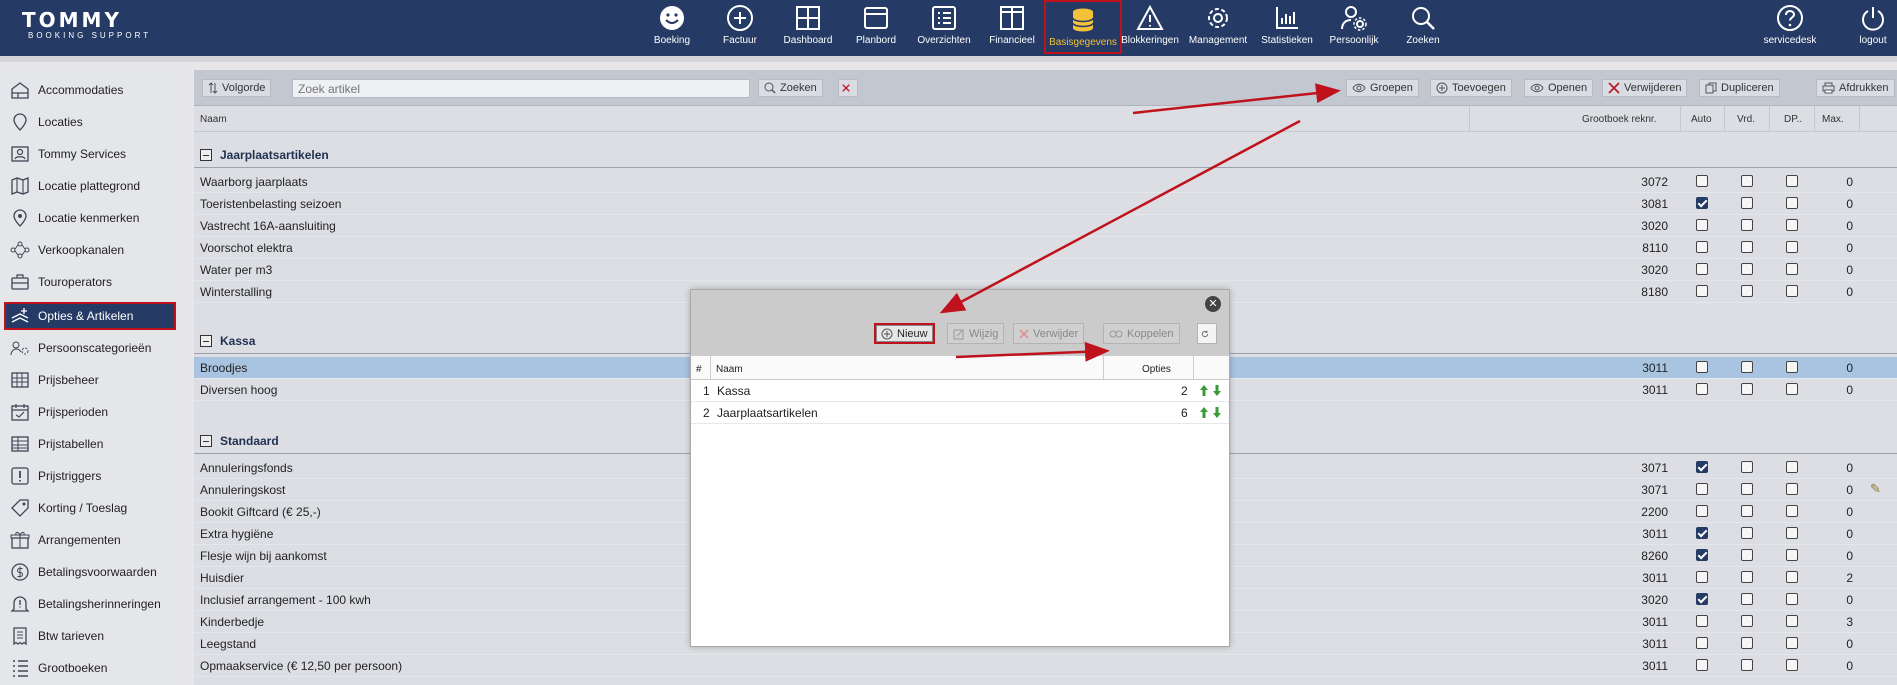  What do you see at coordinates (808, 27) in the screenshot?
I see `nav-dashboard: Dashboard` at bounding box center [808, 27].